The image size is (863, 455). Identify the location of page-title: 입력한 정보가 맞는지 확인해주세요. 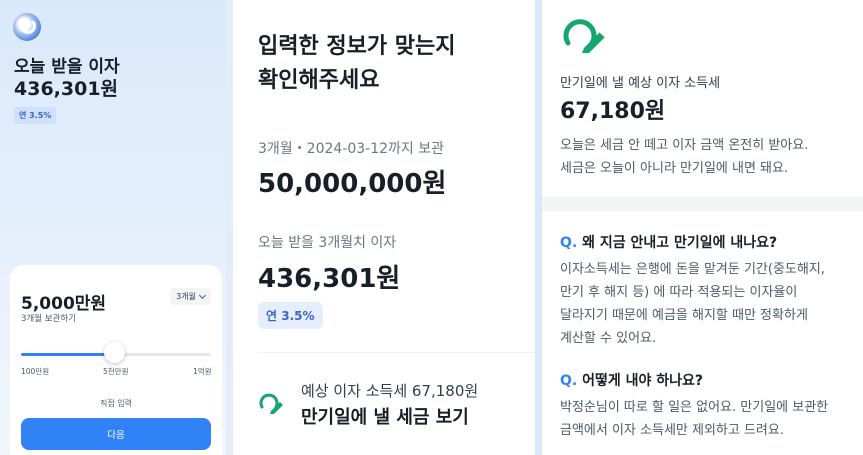
(356, 64).